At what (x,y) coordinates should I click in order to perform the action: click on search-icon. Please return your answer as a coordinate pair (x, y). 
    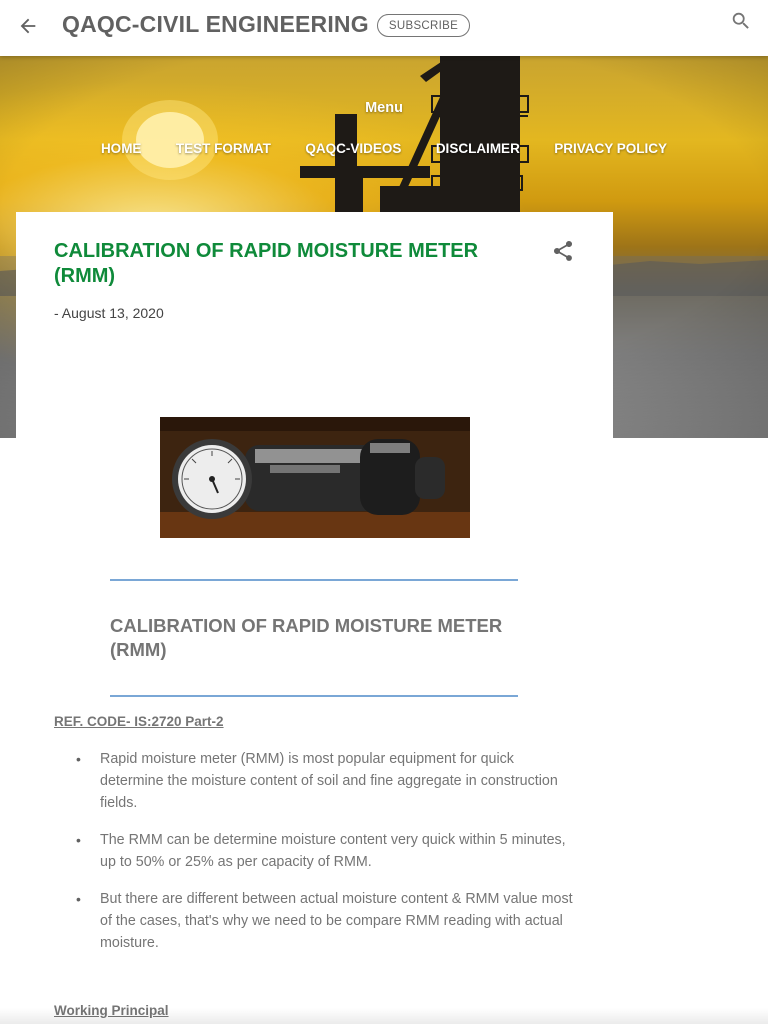
    Looking at the image, I should click on (740, 20).